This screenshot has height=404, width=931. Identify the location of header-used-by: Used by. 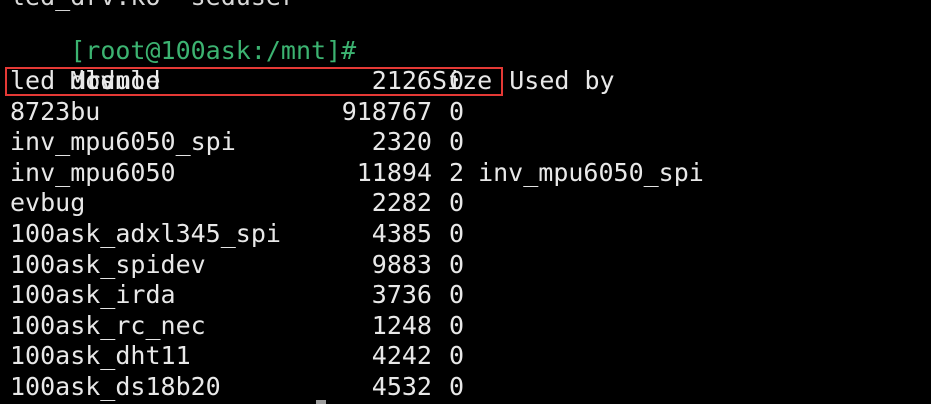
(562, 80).